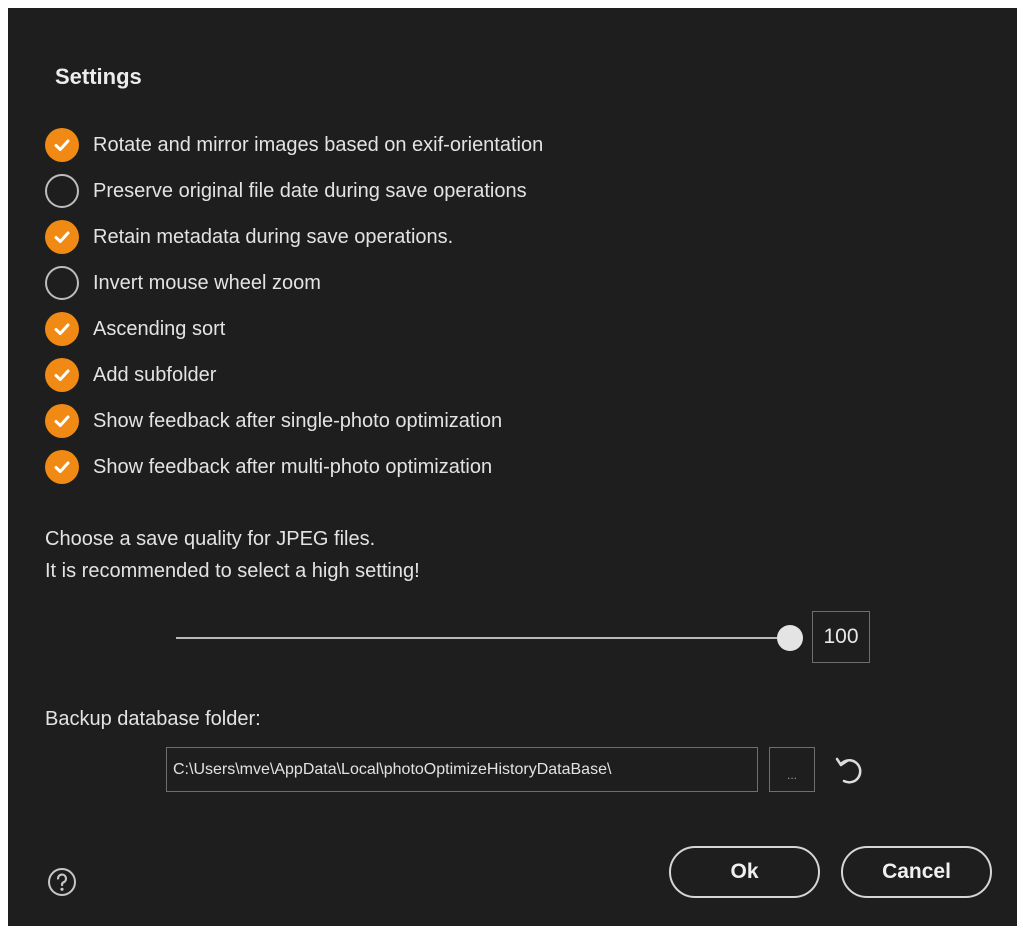 The width and height of the screenshot is (1023, 930). What do you see at coordinates (294, 329) in the screenshot?
I see `option-ascending-sort: Ascending sort` at bounding box center [294, 329].